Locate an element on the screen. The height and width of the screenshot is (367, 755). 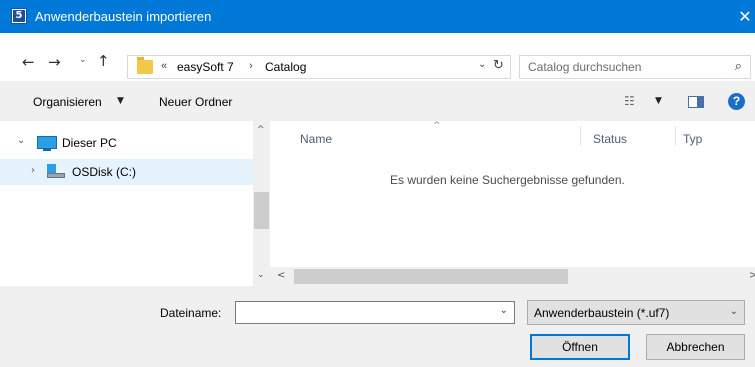
tree-item-this-pc: ⌄ Dieser PC is located at coordinates (126, 143).